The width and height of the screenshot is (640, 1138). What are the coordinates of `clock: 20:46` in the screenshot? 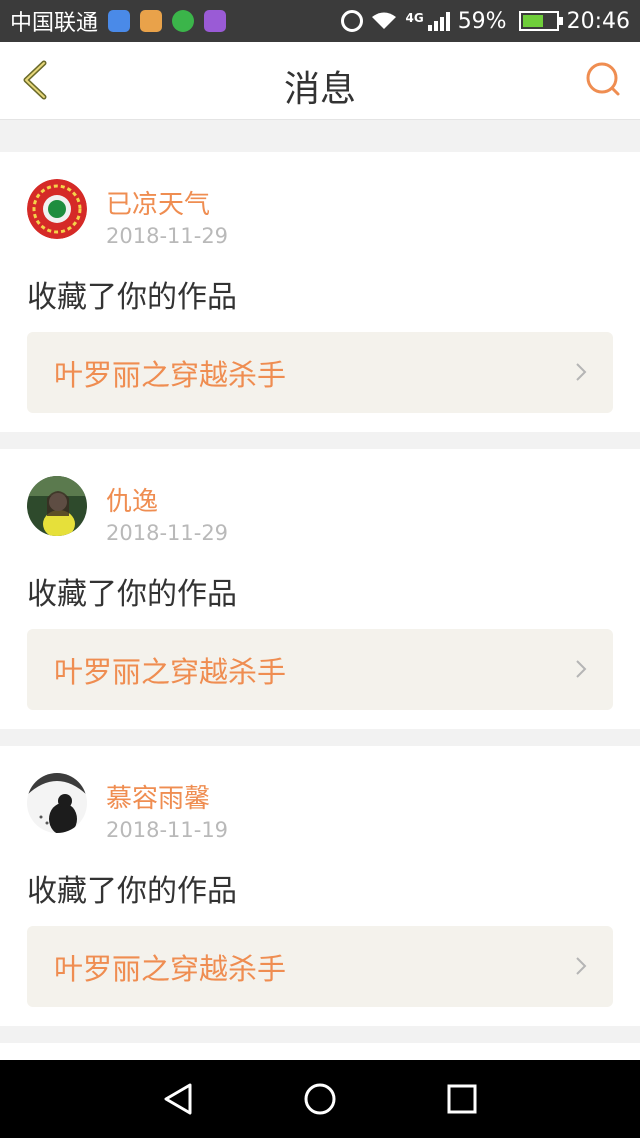 It's located at (598, 21).